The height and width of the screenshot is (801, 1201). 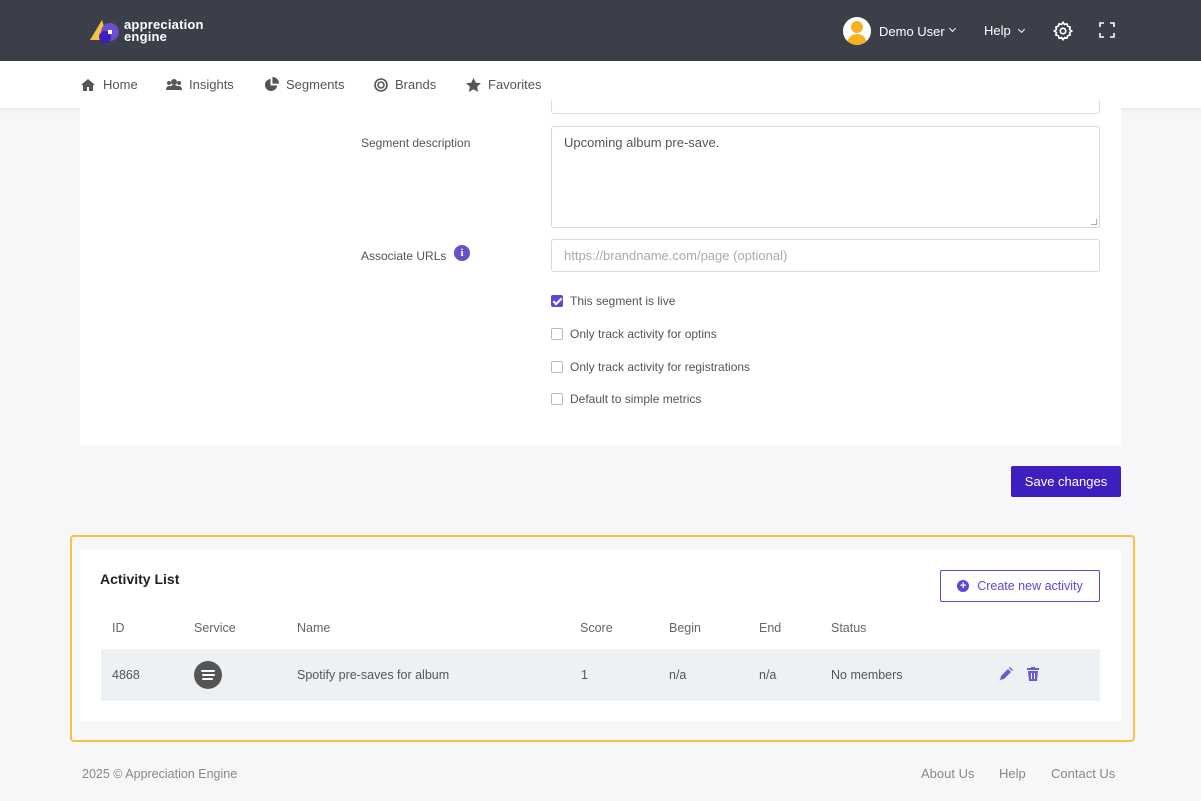 I want to click on help-label: Help, so click(x=997, y=30).